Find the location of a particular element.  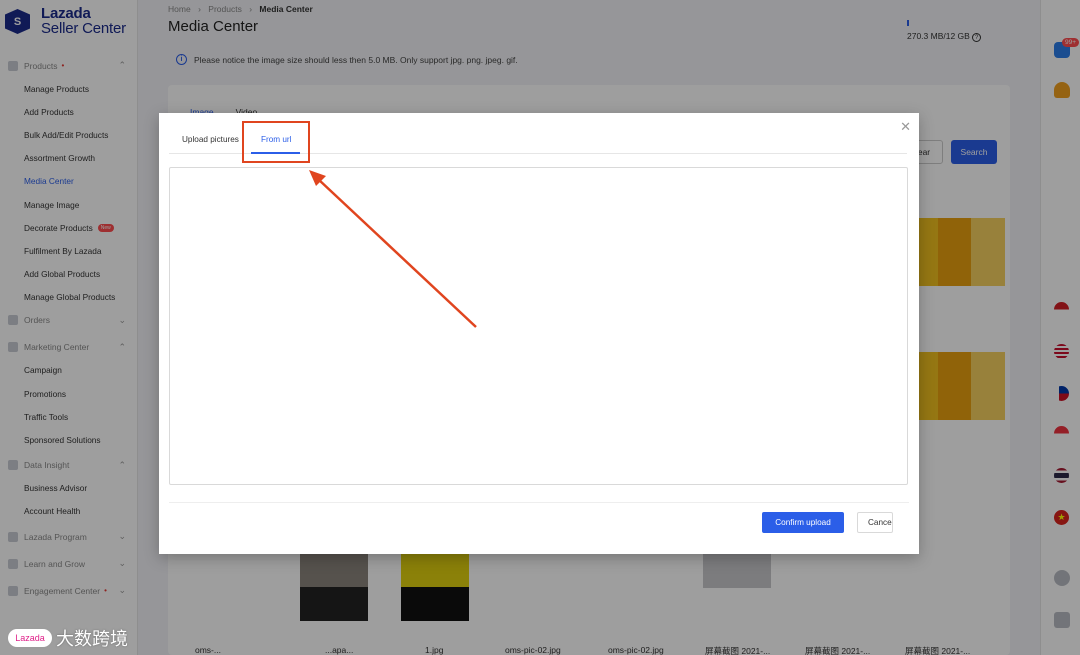

watermark-text: 大数跨境 is located at coordinates (92, 639).